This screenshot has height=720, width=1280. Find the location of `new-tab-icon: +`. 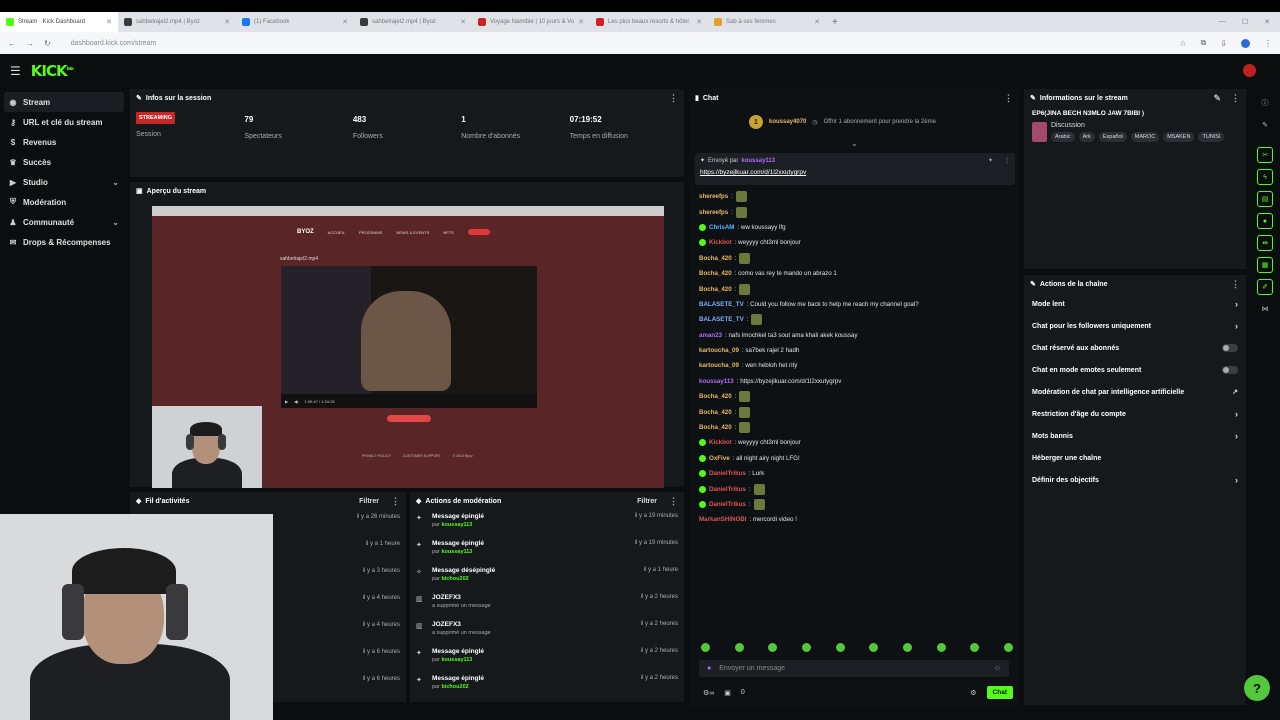

new-tab-icon: + is located at coordinates (835, 22).